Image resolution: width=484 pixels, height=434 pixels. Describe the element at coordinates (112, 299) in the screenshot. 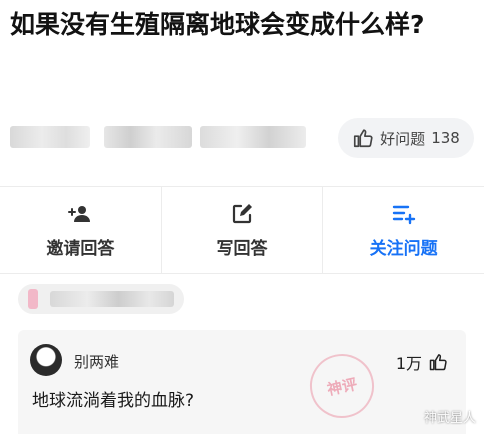

I see `banner-text-blurred` at that location.